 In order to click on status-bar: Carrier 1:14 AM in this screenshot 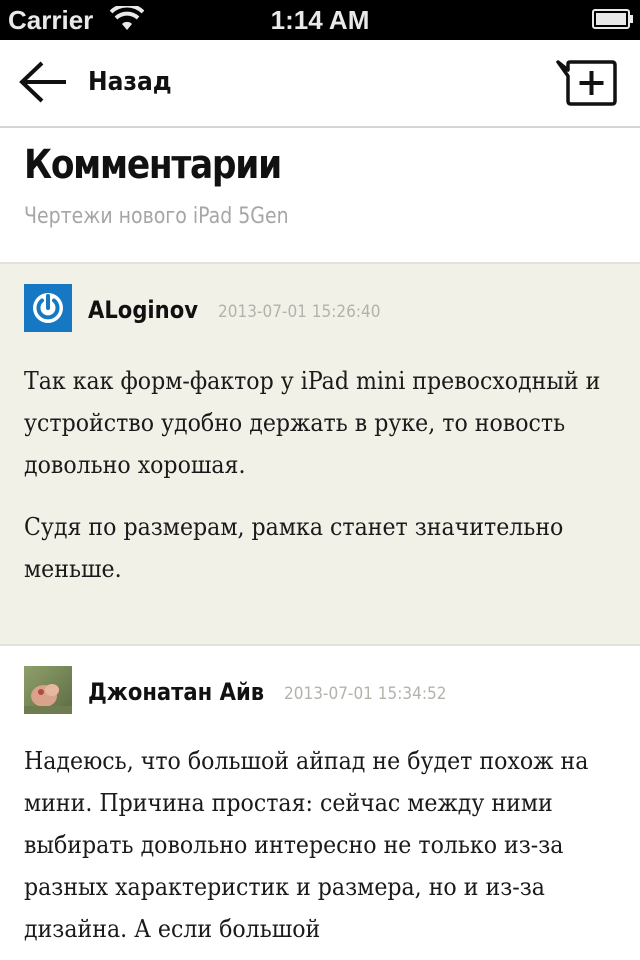, I will do `click(320, 20)`.